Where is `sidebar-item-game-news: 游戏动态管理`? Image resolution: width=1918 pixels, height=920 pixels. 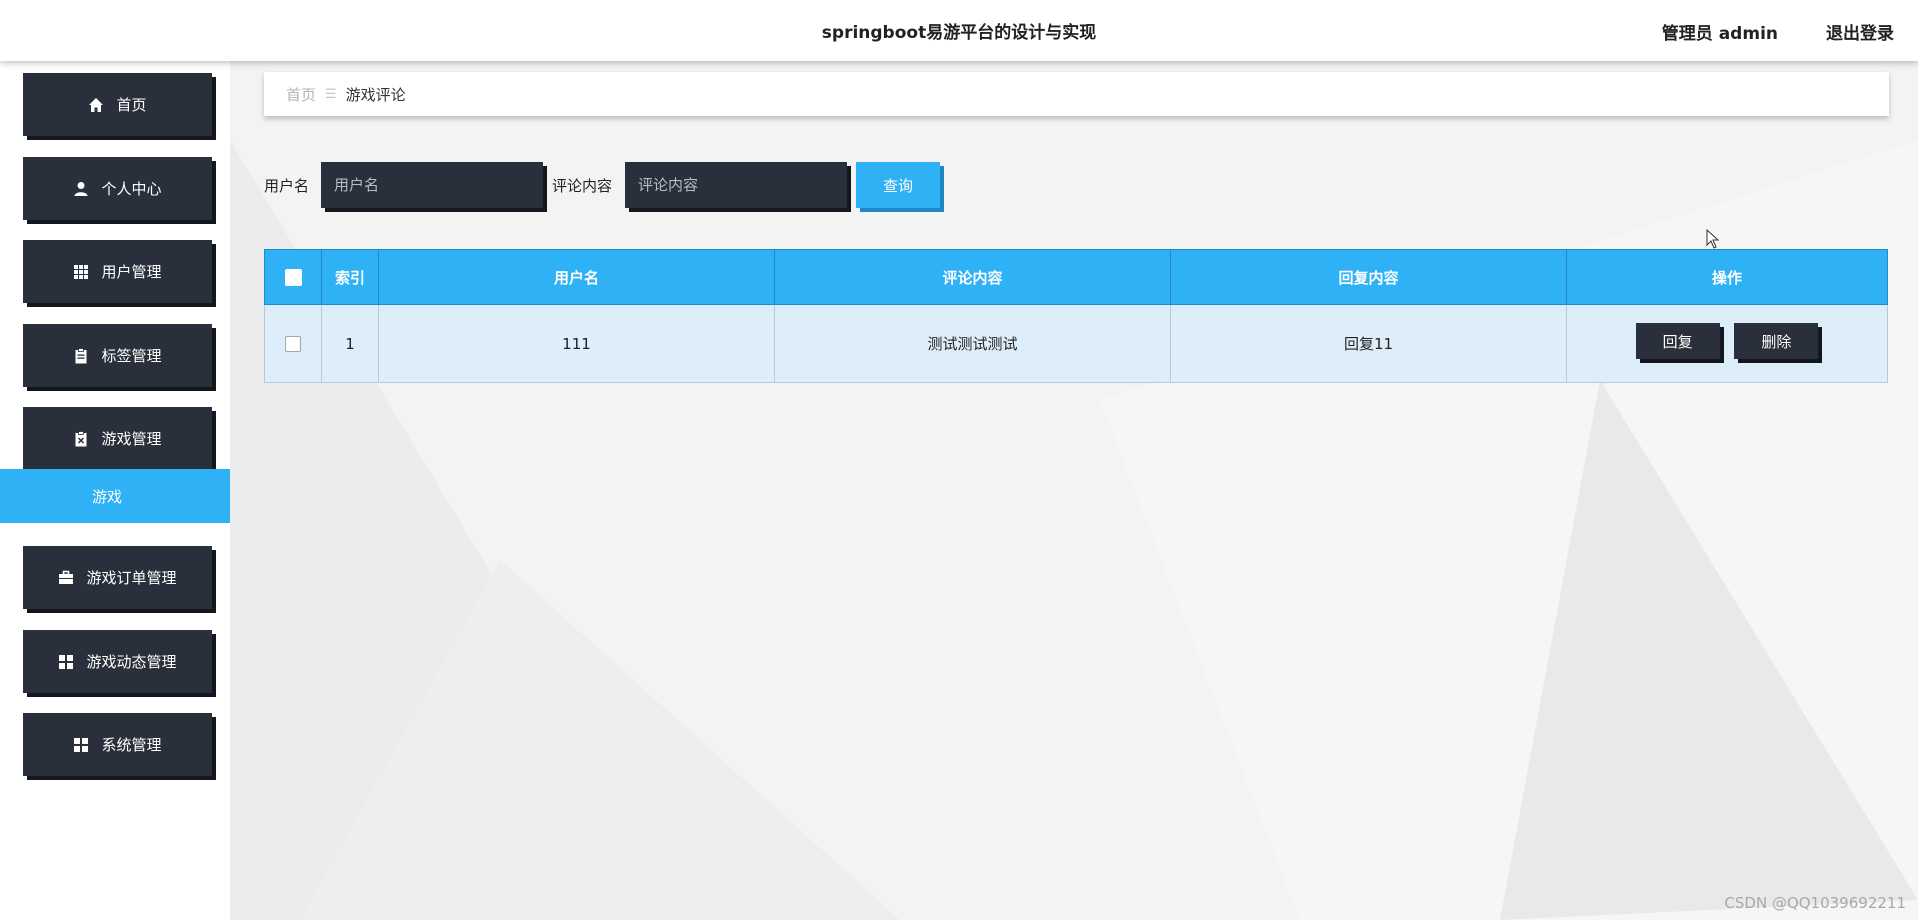 sidebar-item-game-news: 游戏动态管理 is located at coordinates (117, 661).